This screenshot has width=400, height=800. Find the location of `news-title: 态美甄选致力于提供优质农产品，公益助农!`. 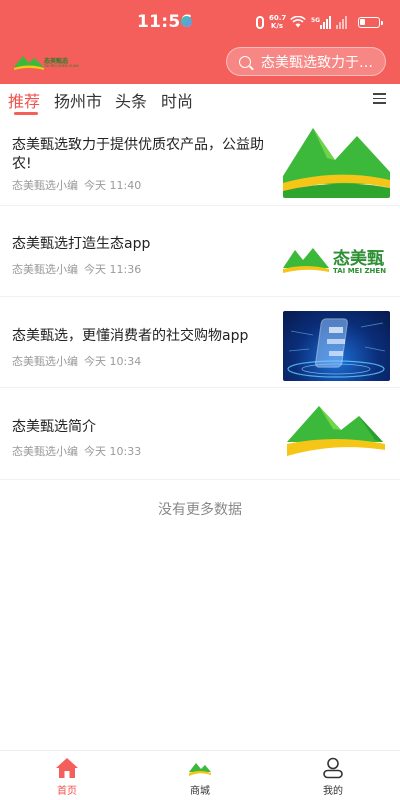

news-title: 态美甄选致力于提供优质农产品，公益助农! is located at coordinates (138, 154).